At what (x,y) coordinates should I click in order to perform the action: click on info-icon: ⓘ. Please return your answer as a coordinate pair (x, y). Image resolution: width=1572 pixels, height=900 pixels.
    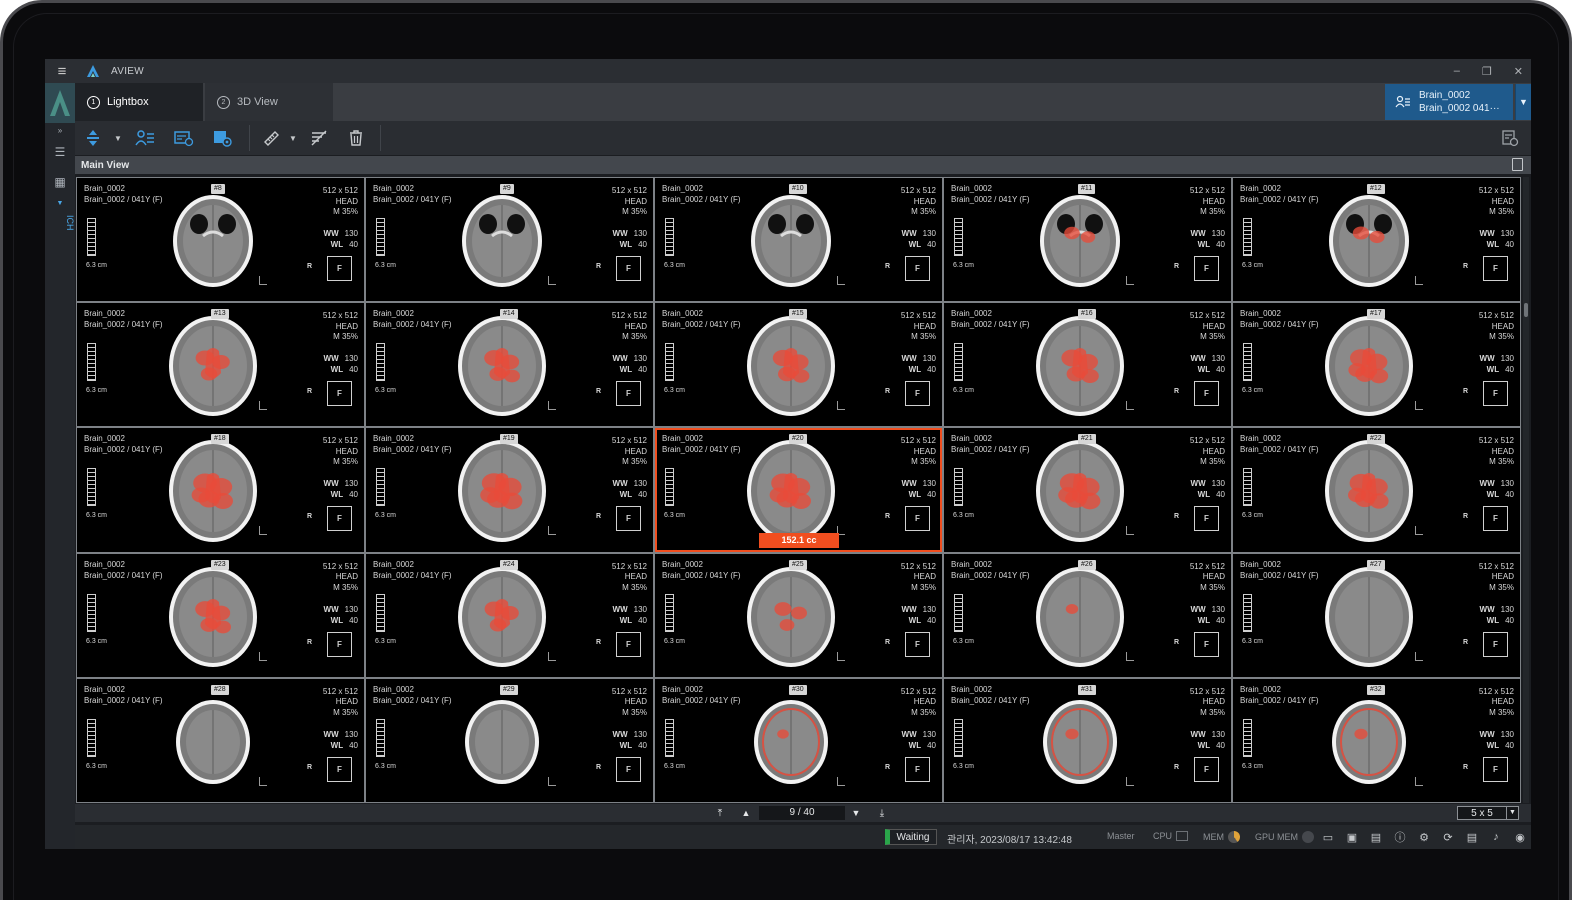
    Looking at the image, I should click on (1400, 837).